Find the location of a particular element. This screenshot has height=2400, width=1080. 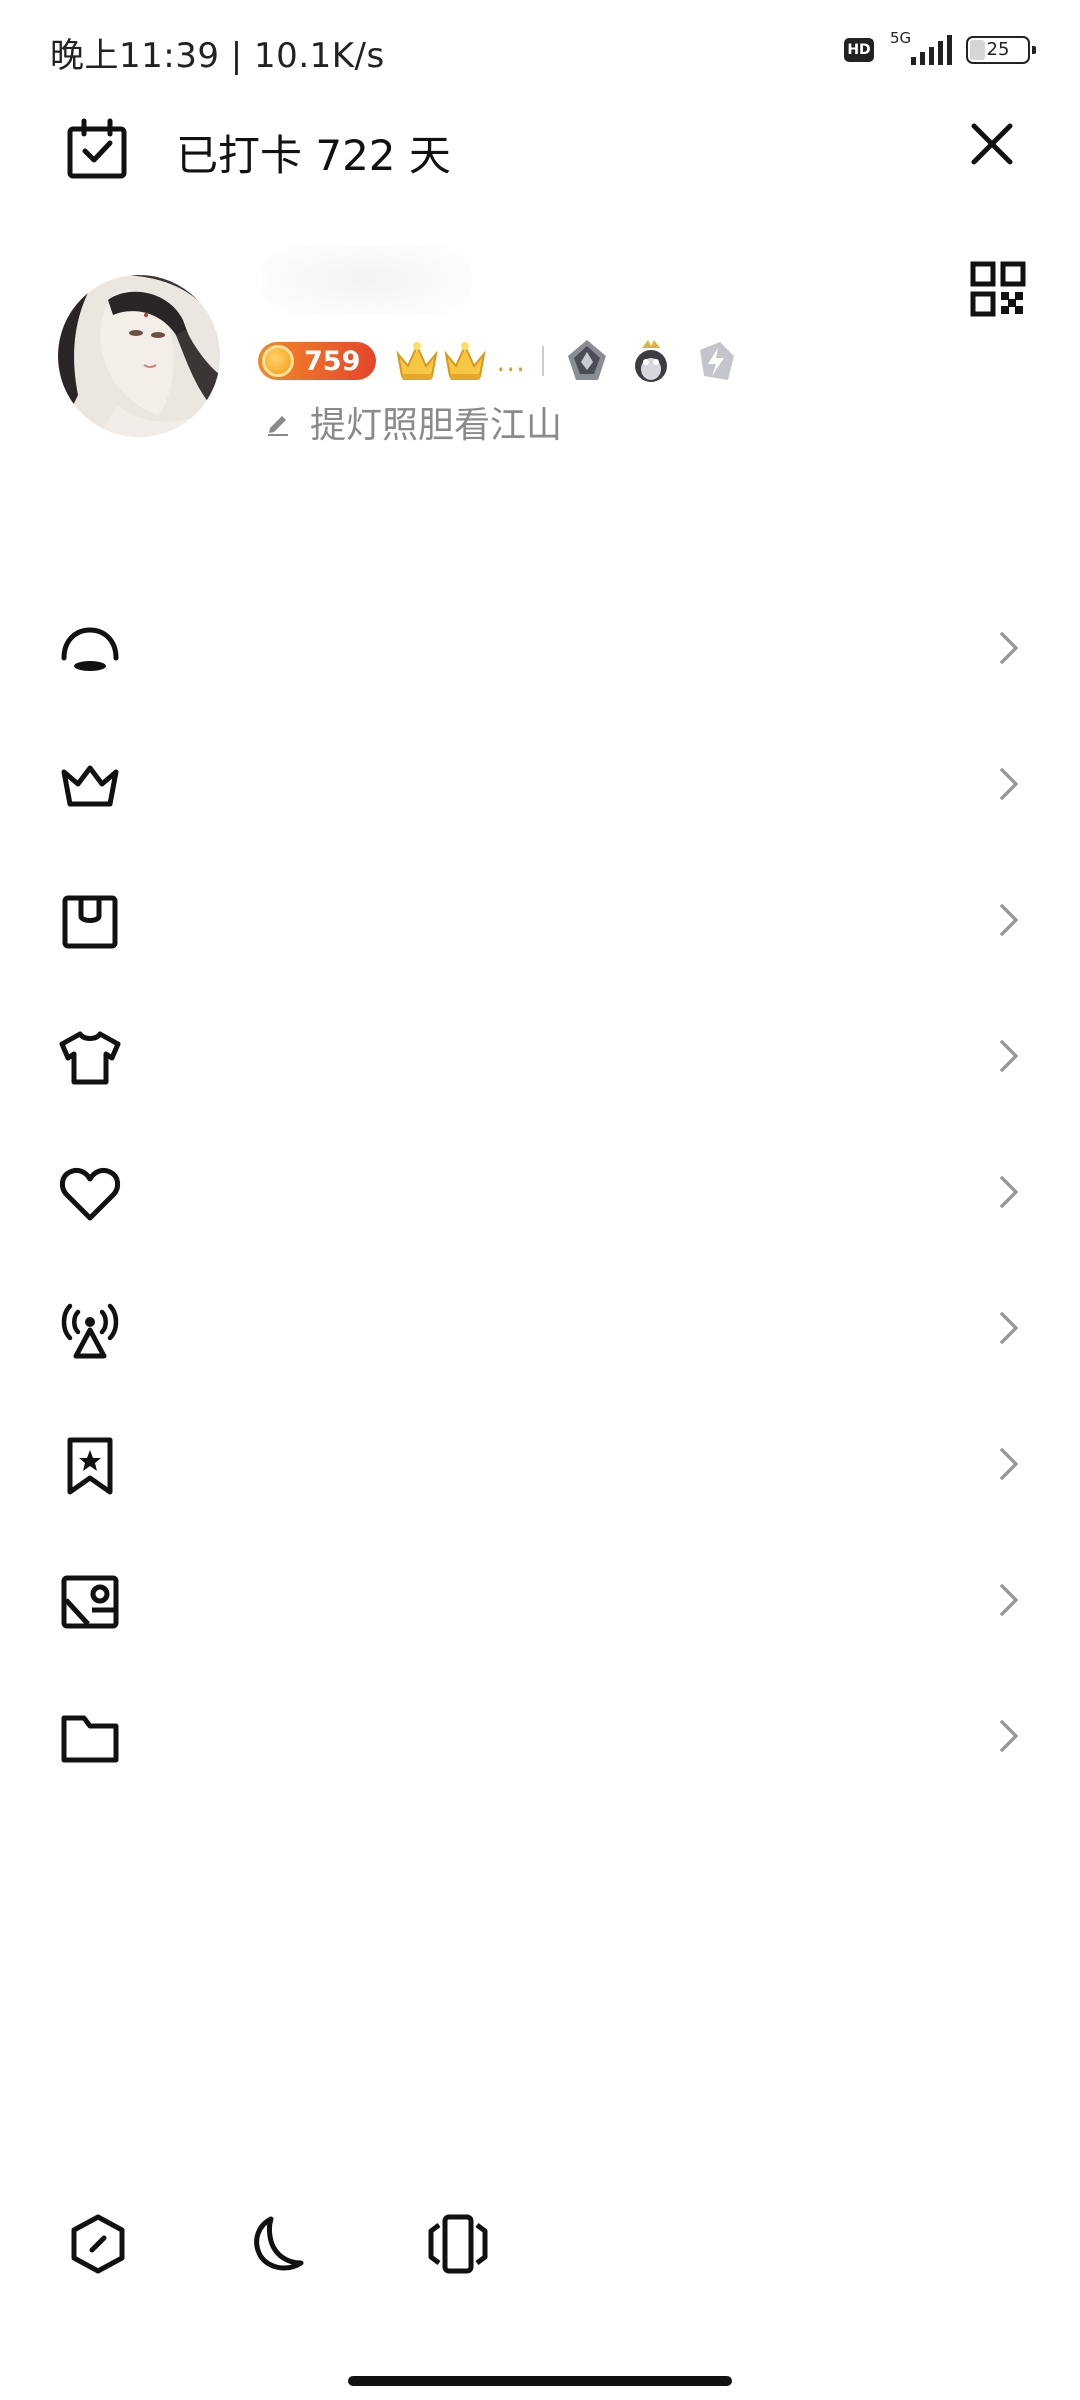

signature: 提灯照胆看江山 is located at coordinates (413, 422).